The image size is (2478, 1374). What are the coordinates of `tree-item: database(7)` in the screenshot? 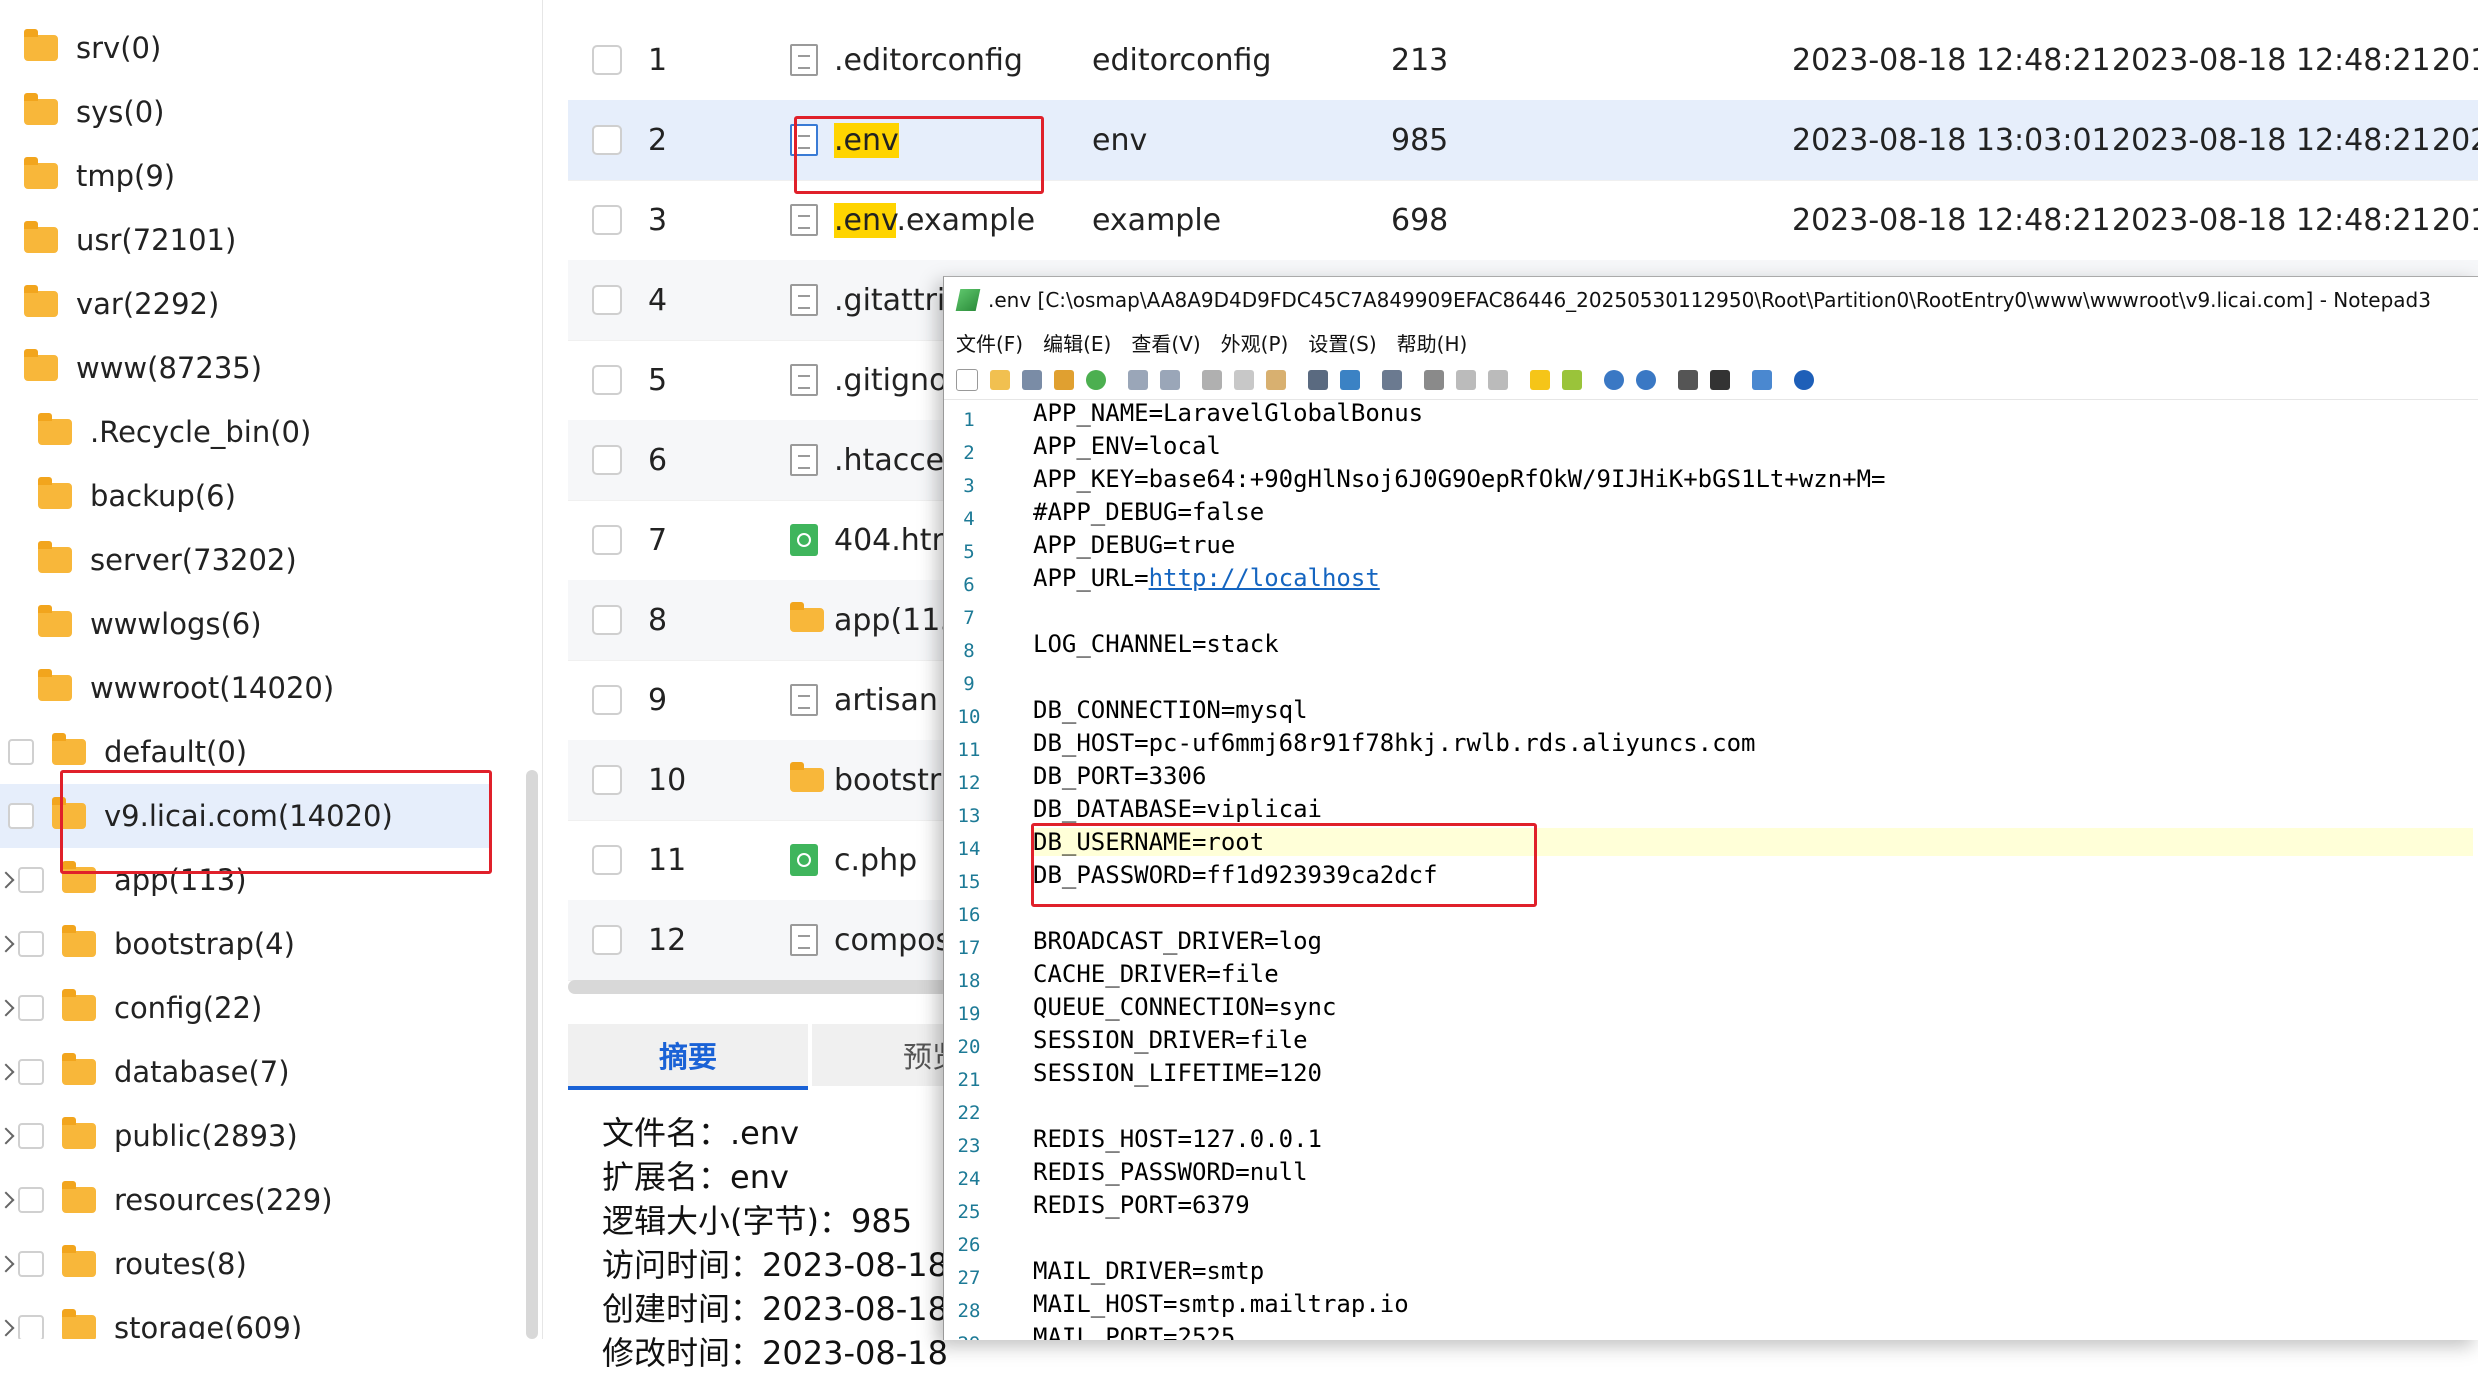 It's located at (145, 1072).